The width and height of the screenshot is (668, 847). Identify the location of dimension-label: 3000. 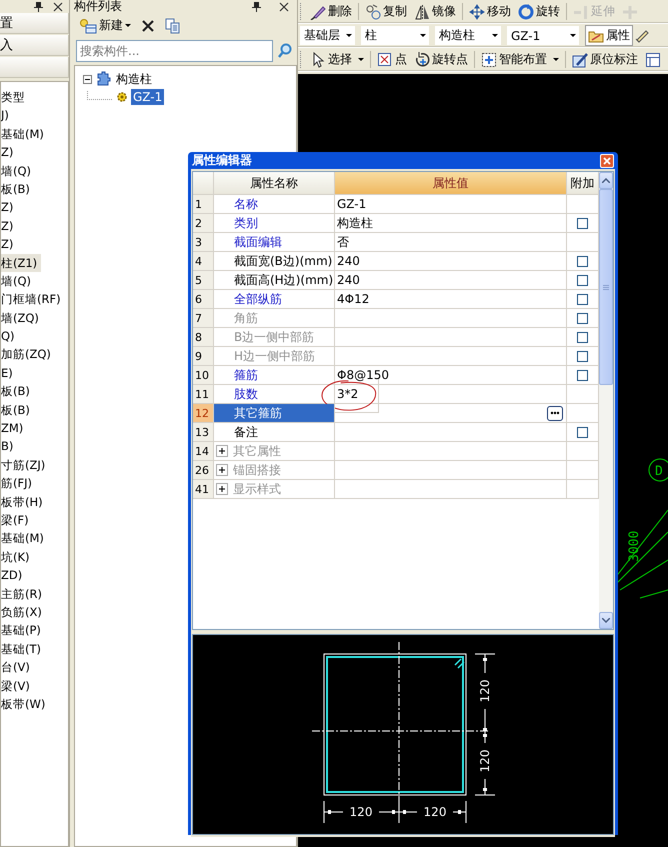
(634, 546).